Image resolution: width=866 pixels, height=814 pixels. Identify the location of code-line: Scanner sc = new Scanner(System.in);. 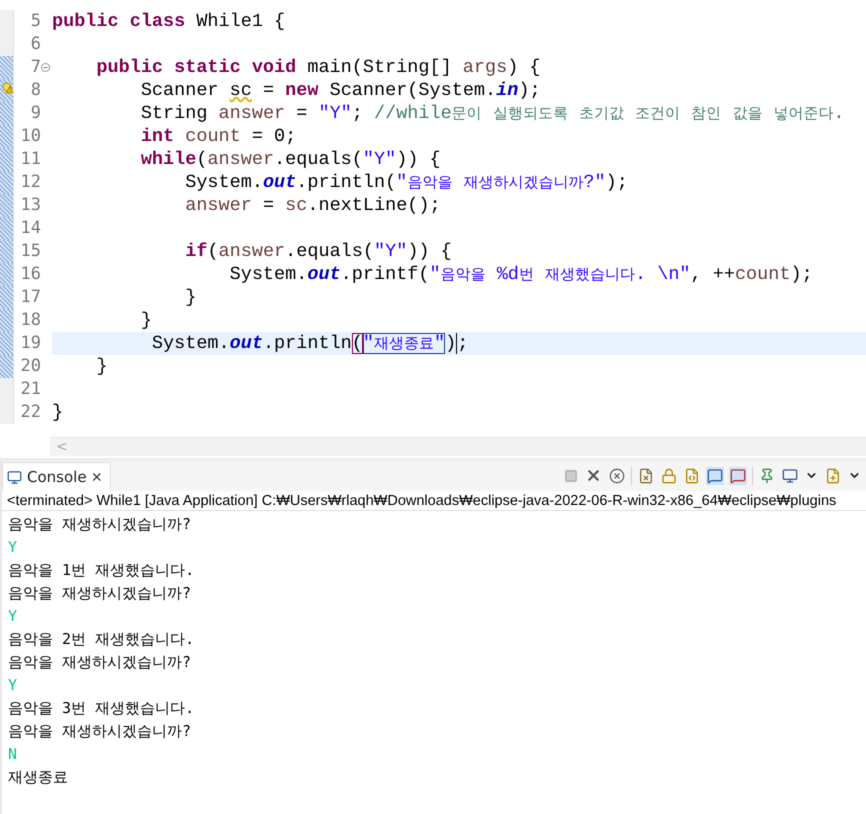
(341, 90).